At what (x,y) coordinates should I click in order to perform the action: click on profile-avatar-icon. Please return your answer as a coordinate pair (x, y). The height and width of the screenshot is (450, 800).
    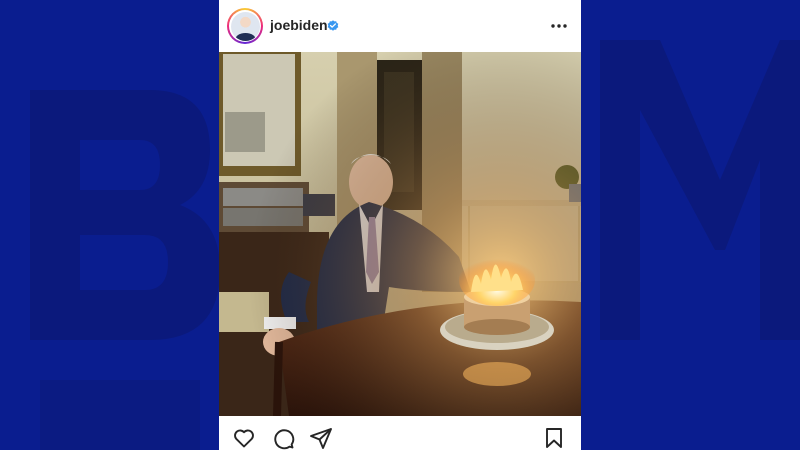
    Looking at the image, I should click on (245, 26).